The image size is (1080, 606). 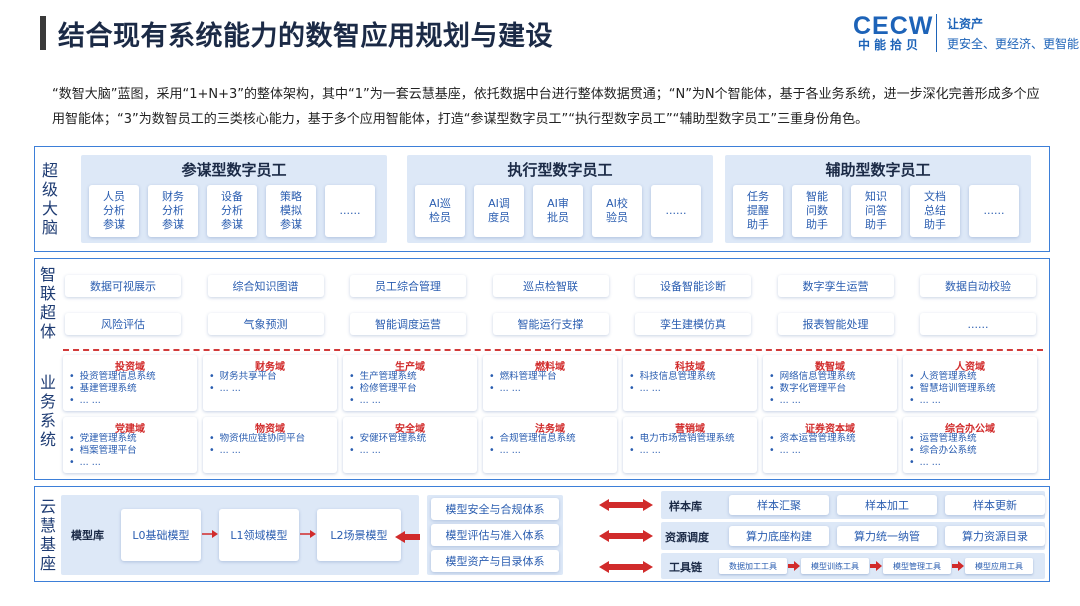 I want to click on domain-system-item: 电力市场营销管理系统, so click(x=692, y=439).